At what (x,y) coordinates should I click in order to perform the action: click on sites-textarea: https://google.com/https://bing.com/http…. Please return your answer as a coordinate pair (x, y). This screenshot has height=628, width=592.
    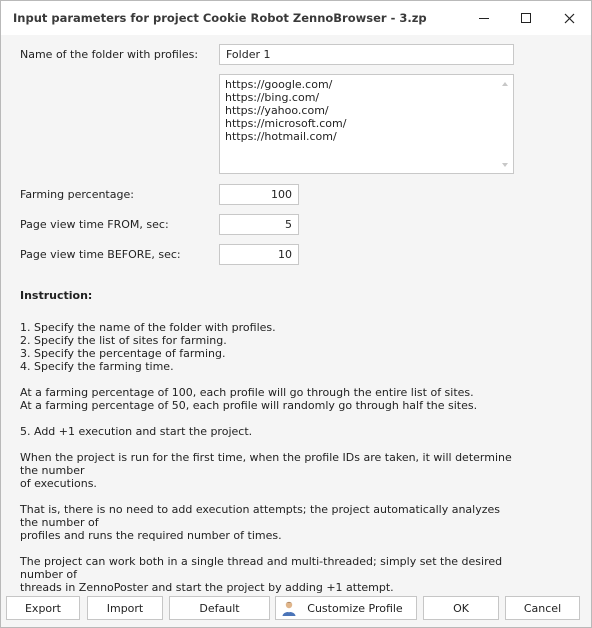
    Looking at the image, I should click on (366, 124).